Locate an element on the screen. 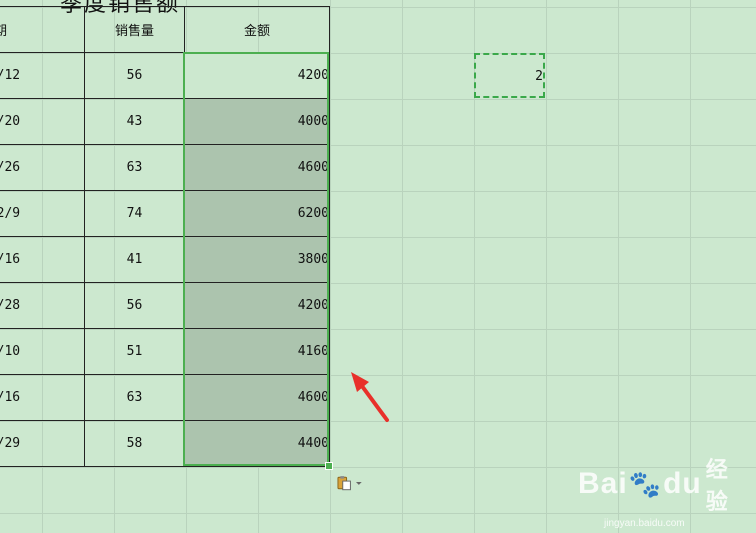  copied-cell: 2 is located at coordinates (509, 75).